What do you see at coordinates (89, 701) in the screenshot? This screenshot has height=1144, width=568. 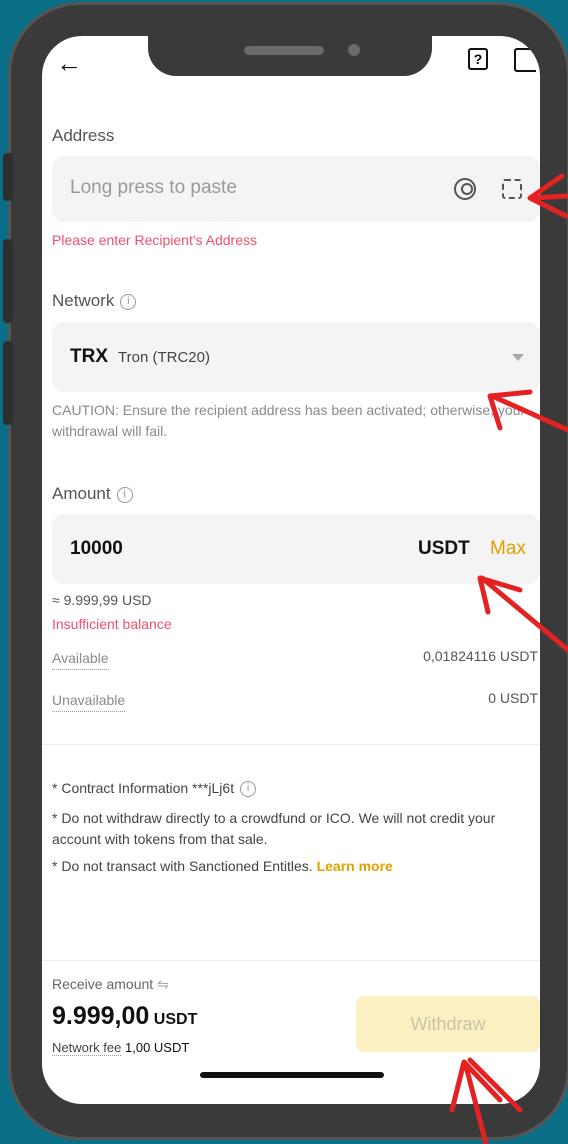 I see `unavailable-label: Unavailable` at bounding box center [89, 701].